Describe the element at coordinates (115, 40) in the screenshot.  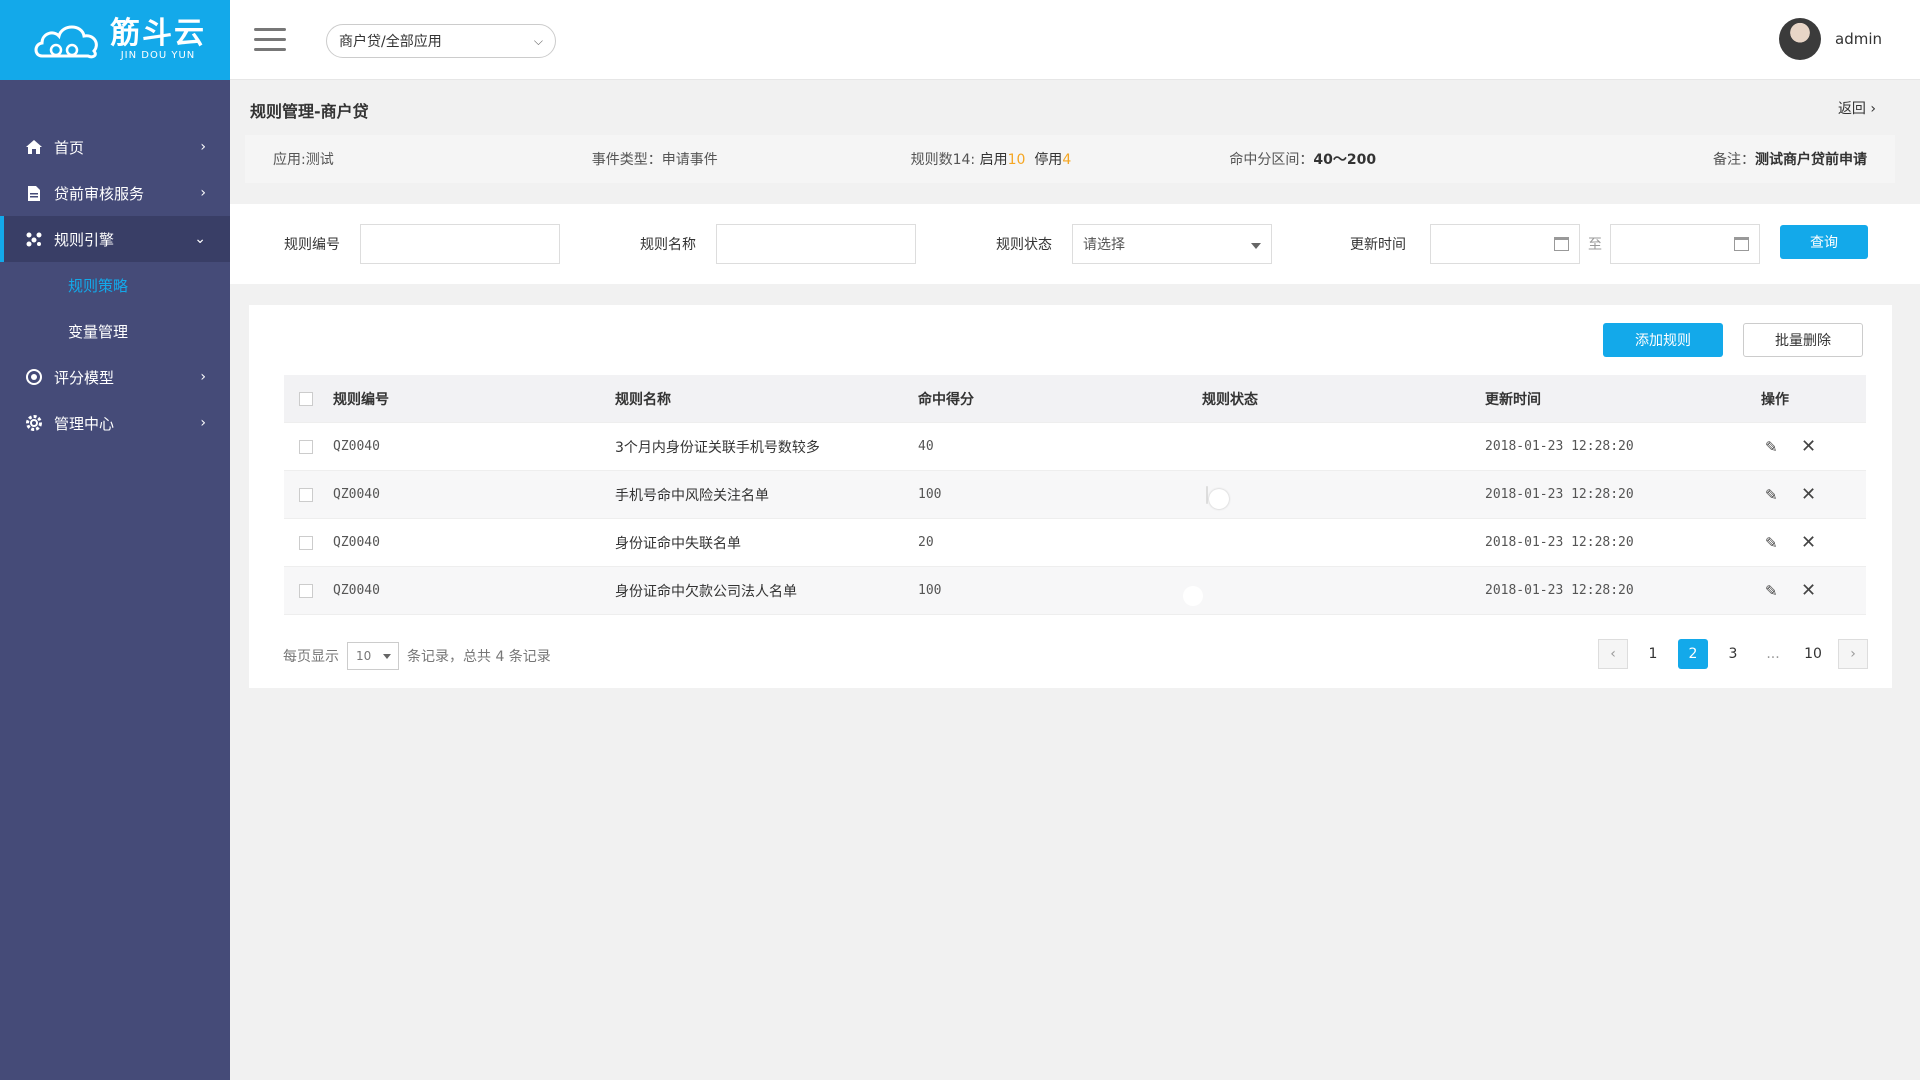
I see `logo: 筋斗云 JIN DOU YUN` at that location.